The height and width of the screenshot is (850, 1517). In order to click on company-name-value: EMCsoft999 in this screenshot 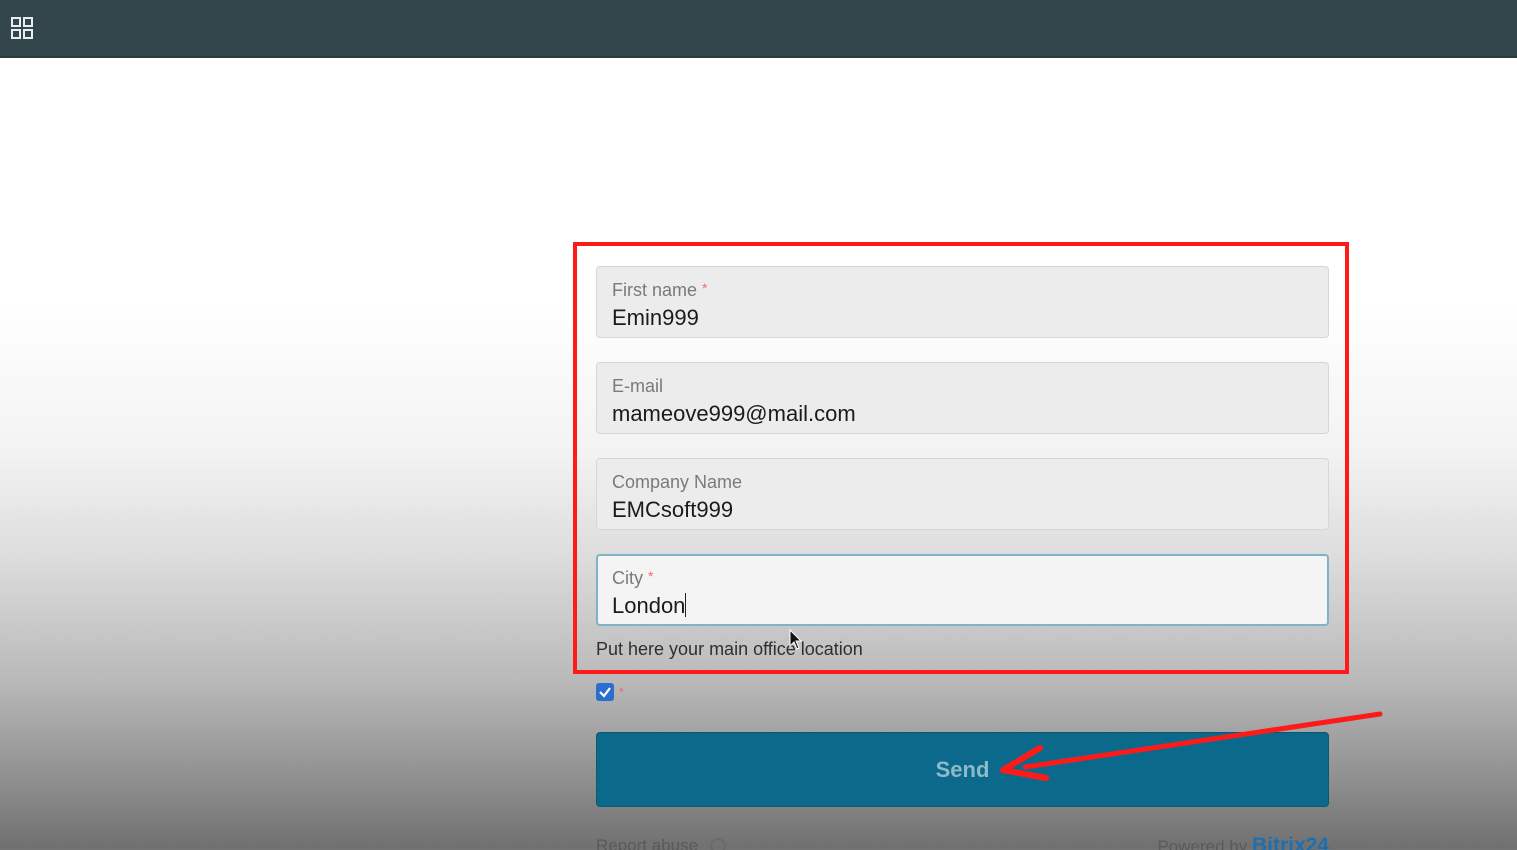, I will do `click(673, 509)`.